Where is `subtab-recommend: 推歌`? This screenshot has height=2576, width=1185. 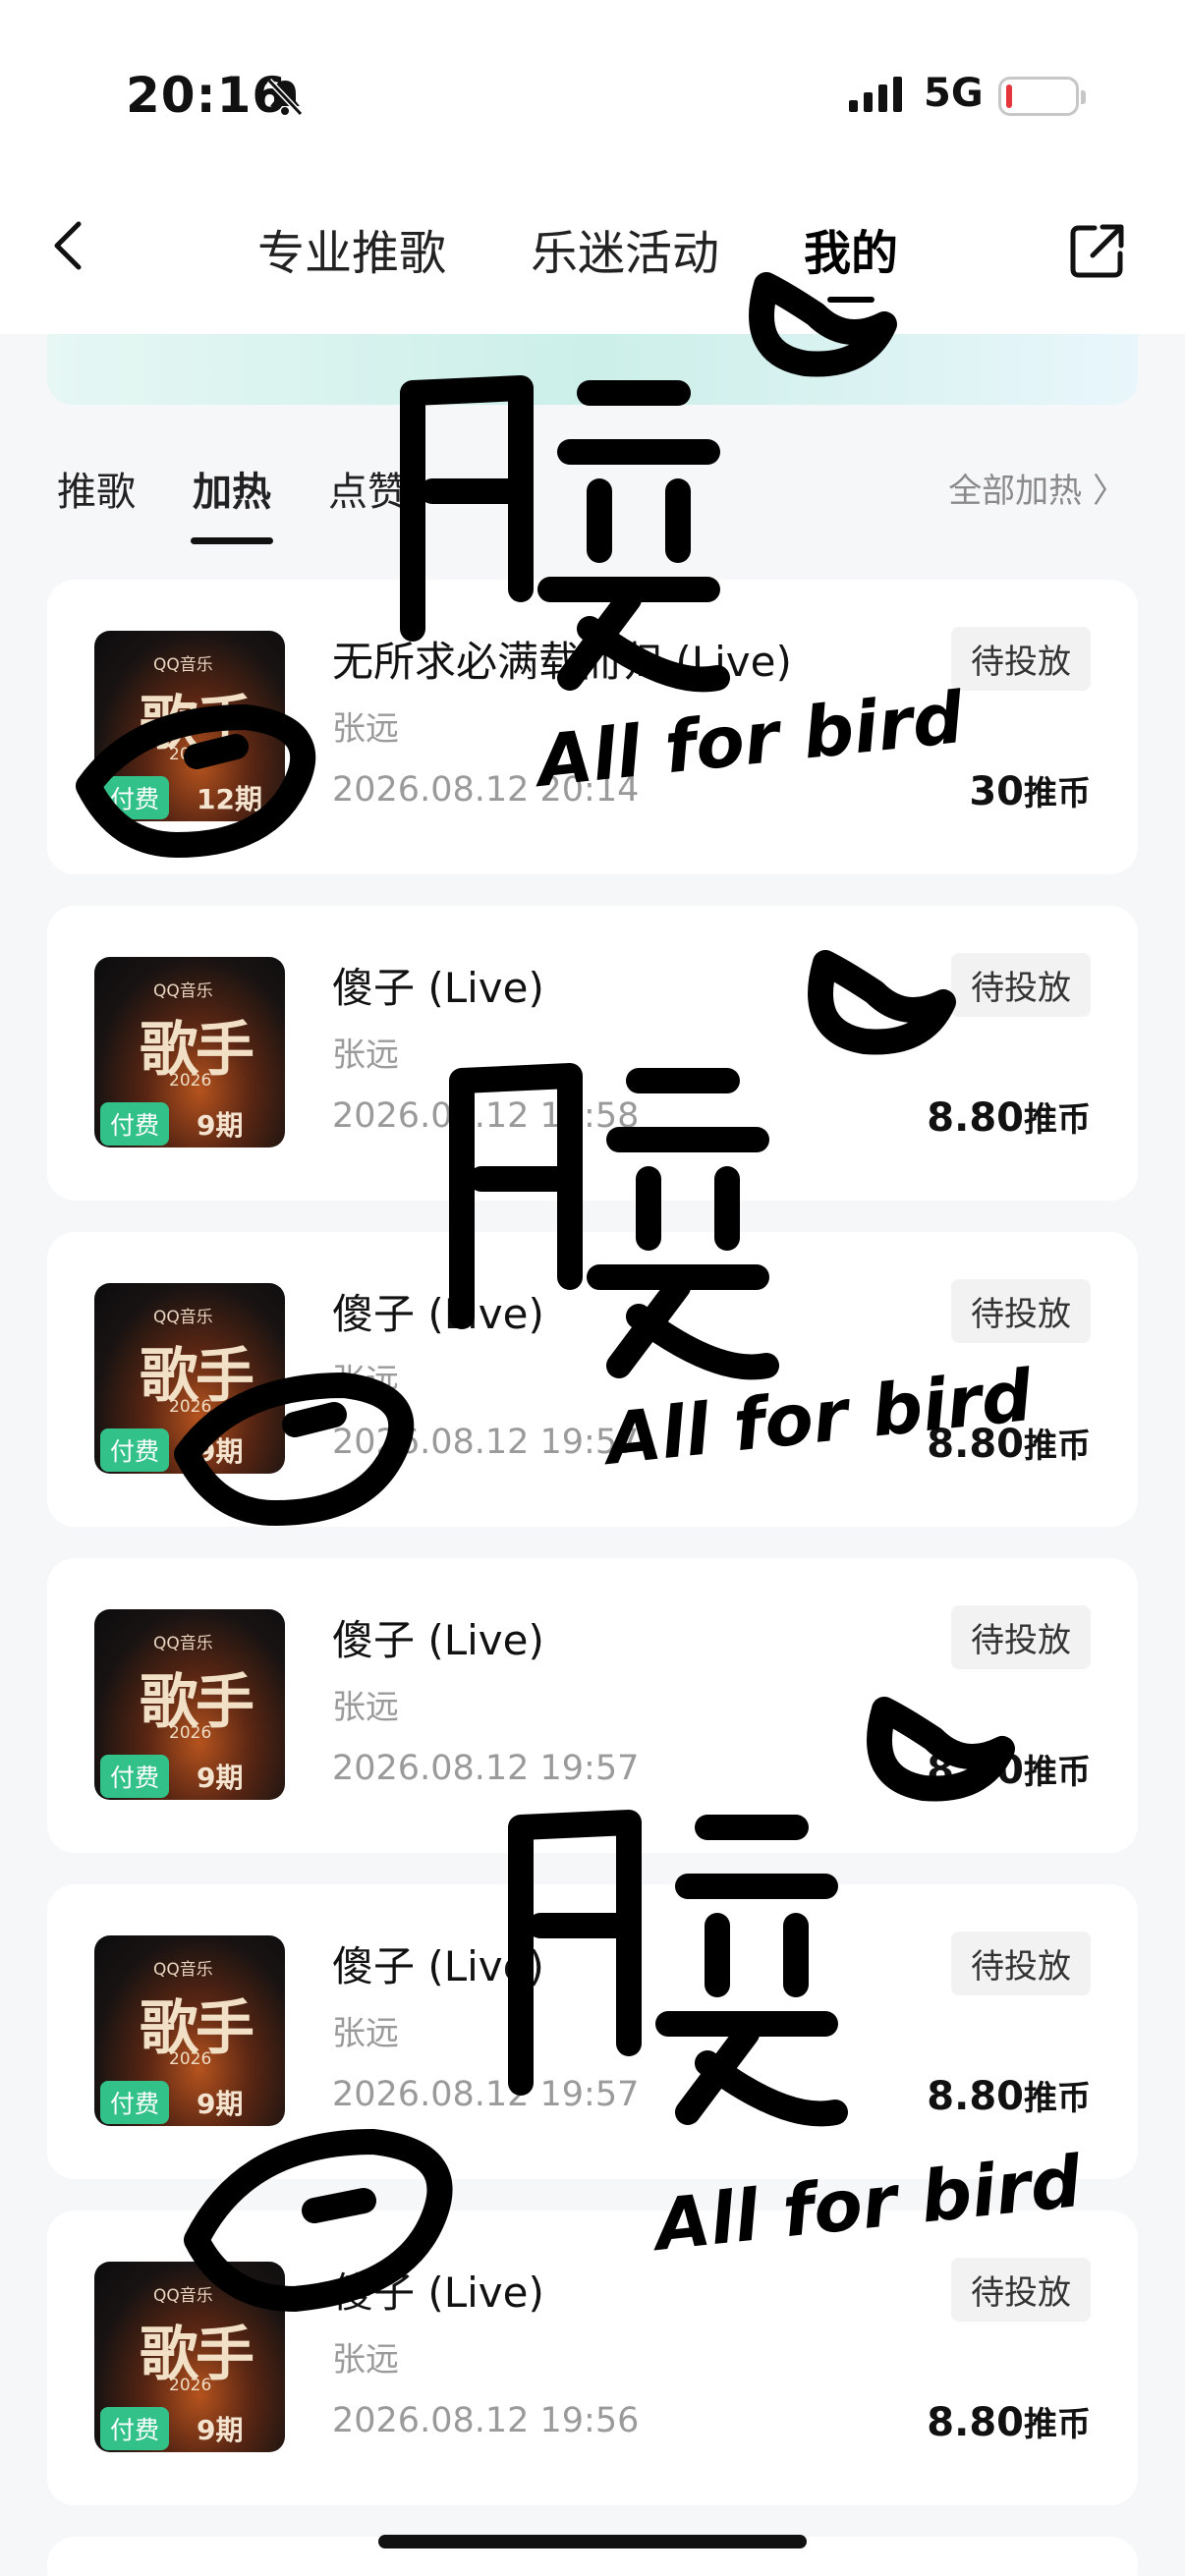
subtab-recommend: 推歌 is located at coordinates (97, 488).